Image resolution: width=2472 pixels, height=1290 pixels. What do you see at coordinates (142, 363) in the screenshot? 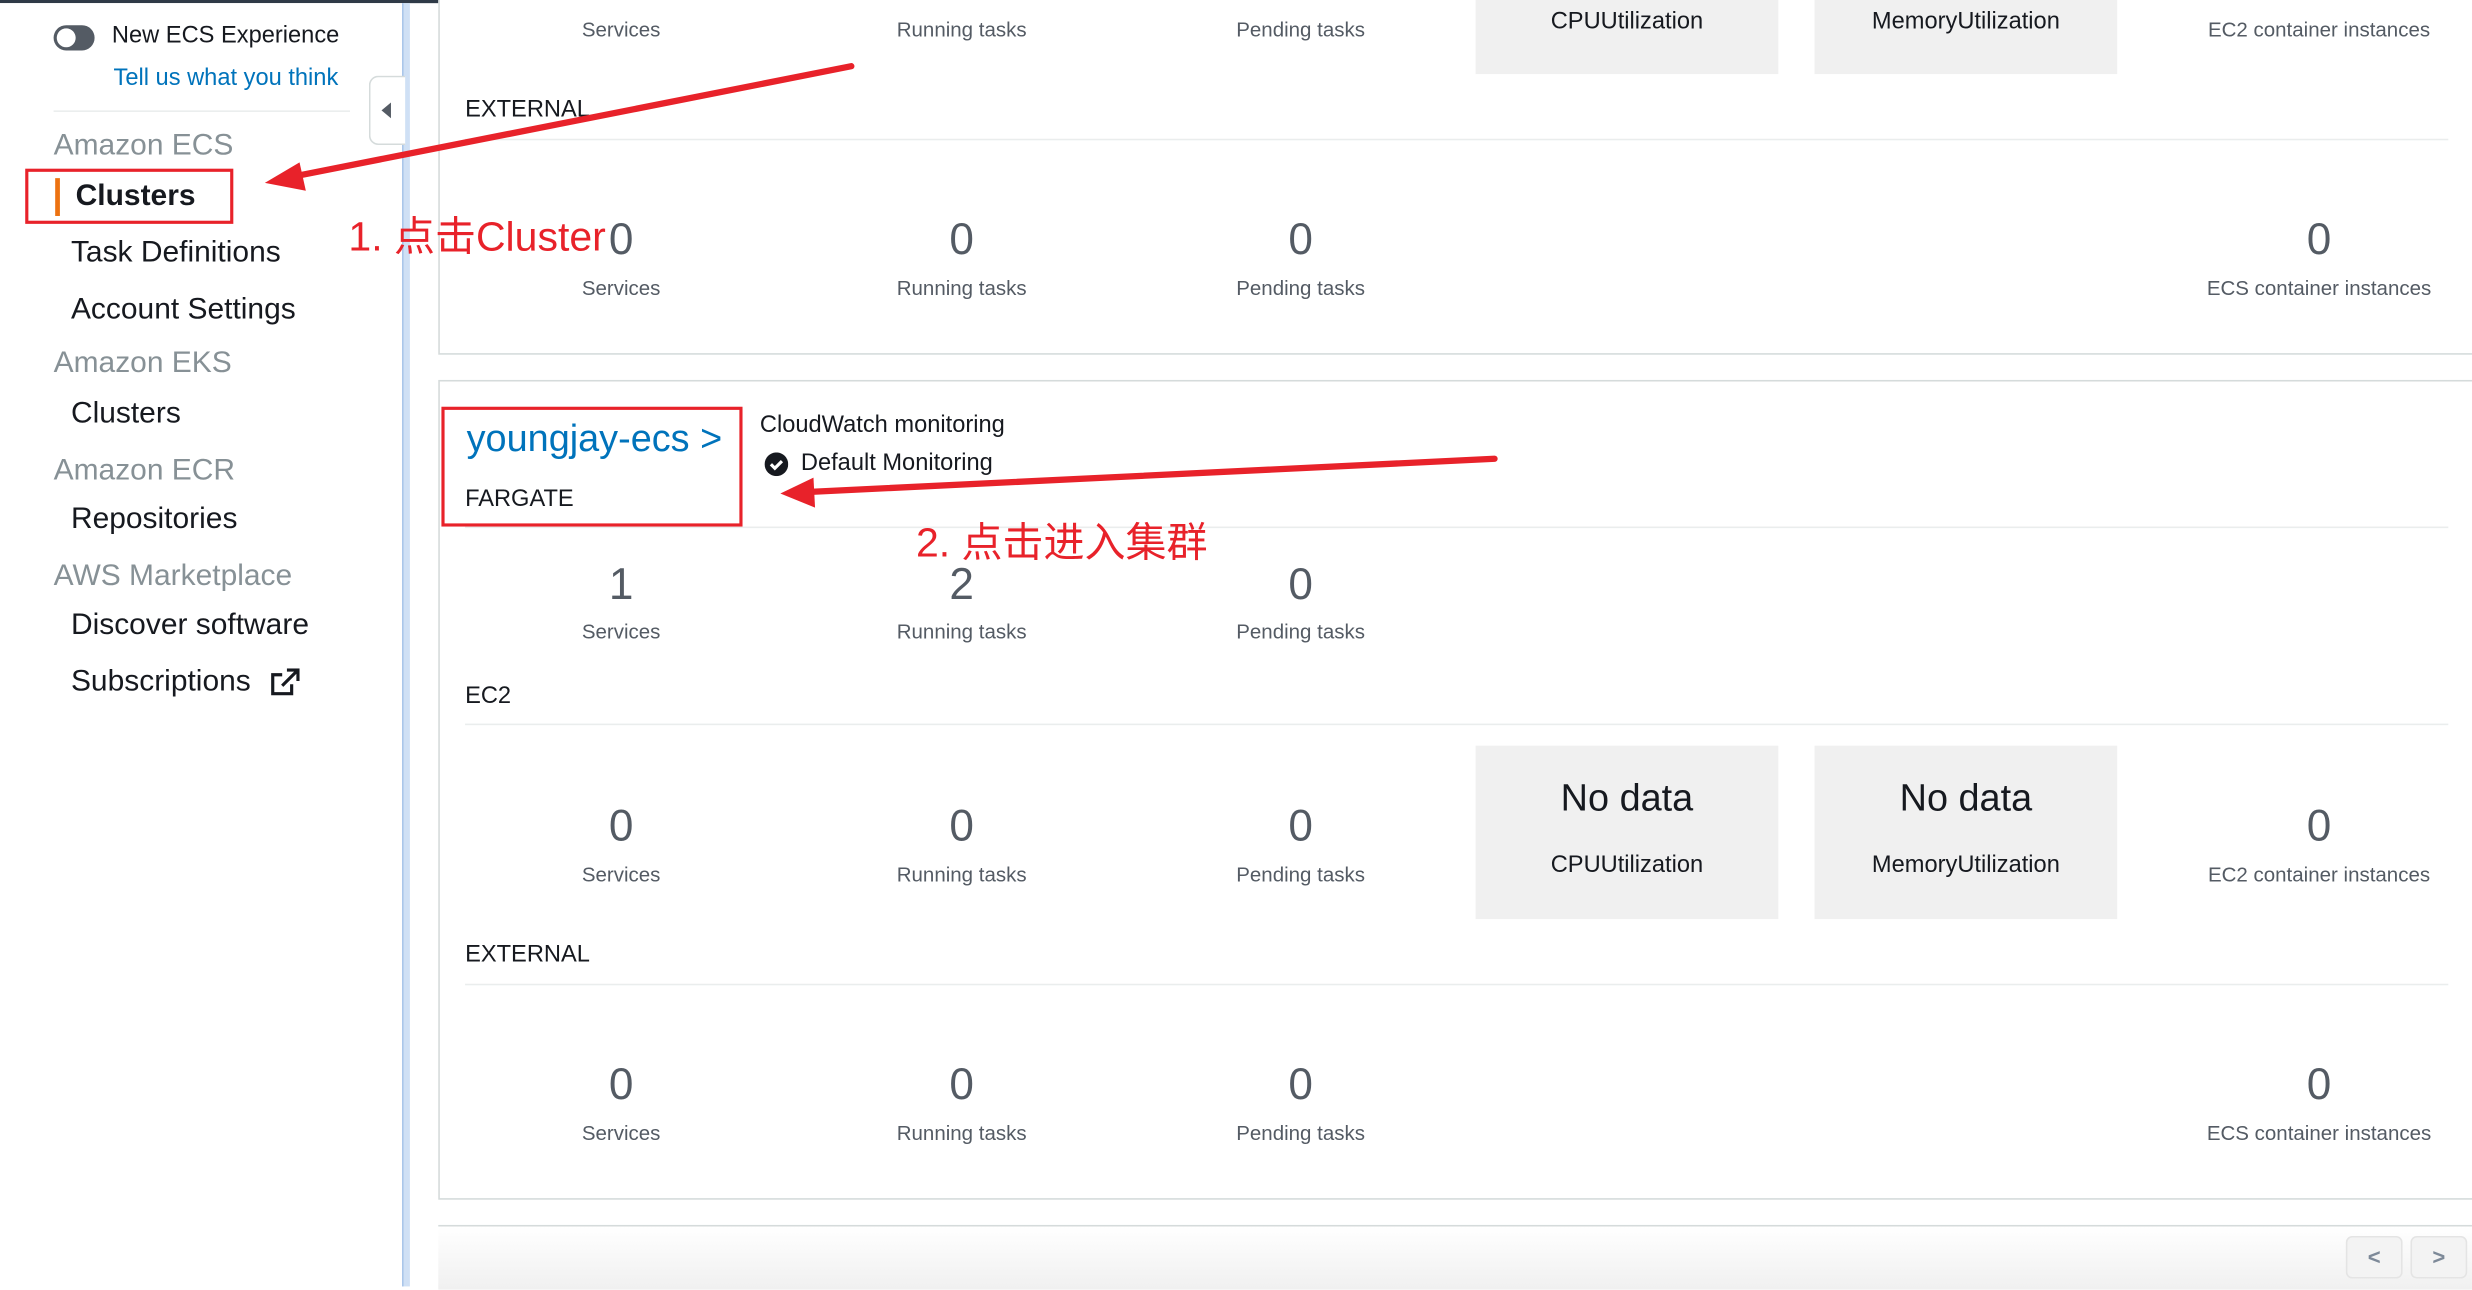
I see `section-amazon-eks: Amazon EKS` at bounding box center [142, 363].